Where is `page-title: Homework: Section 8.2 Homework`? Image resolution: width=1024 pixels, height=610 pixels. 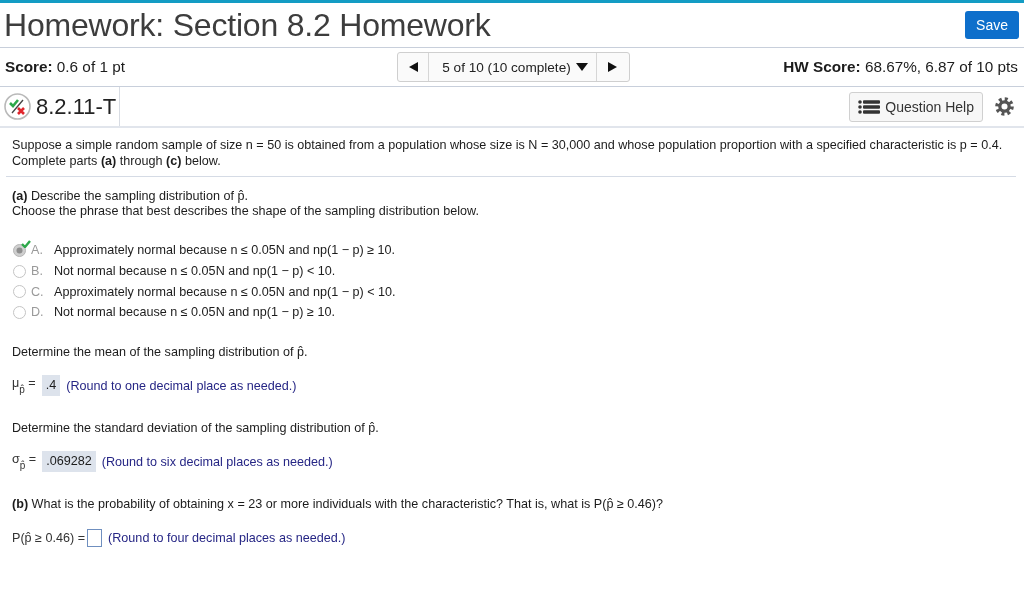 page-title: Homework: Section 8.2 Homework is located at coordinates (247, 25).